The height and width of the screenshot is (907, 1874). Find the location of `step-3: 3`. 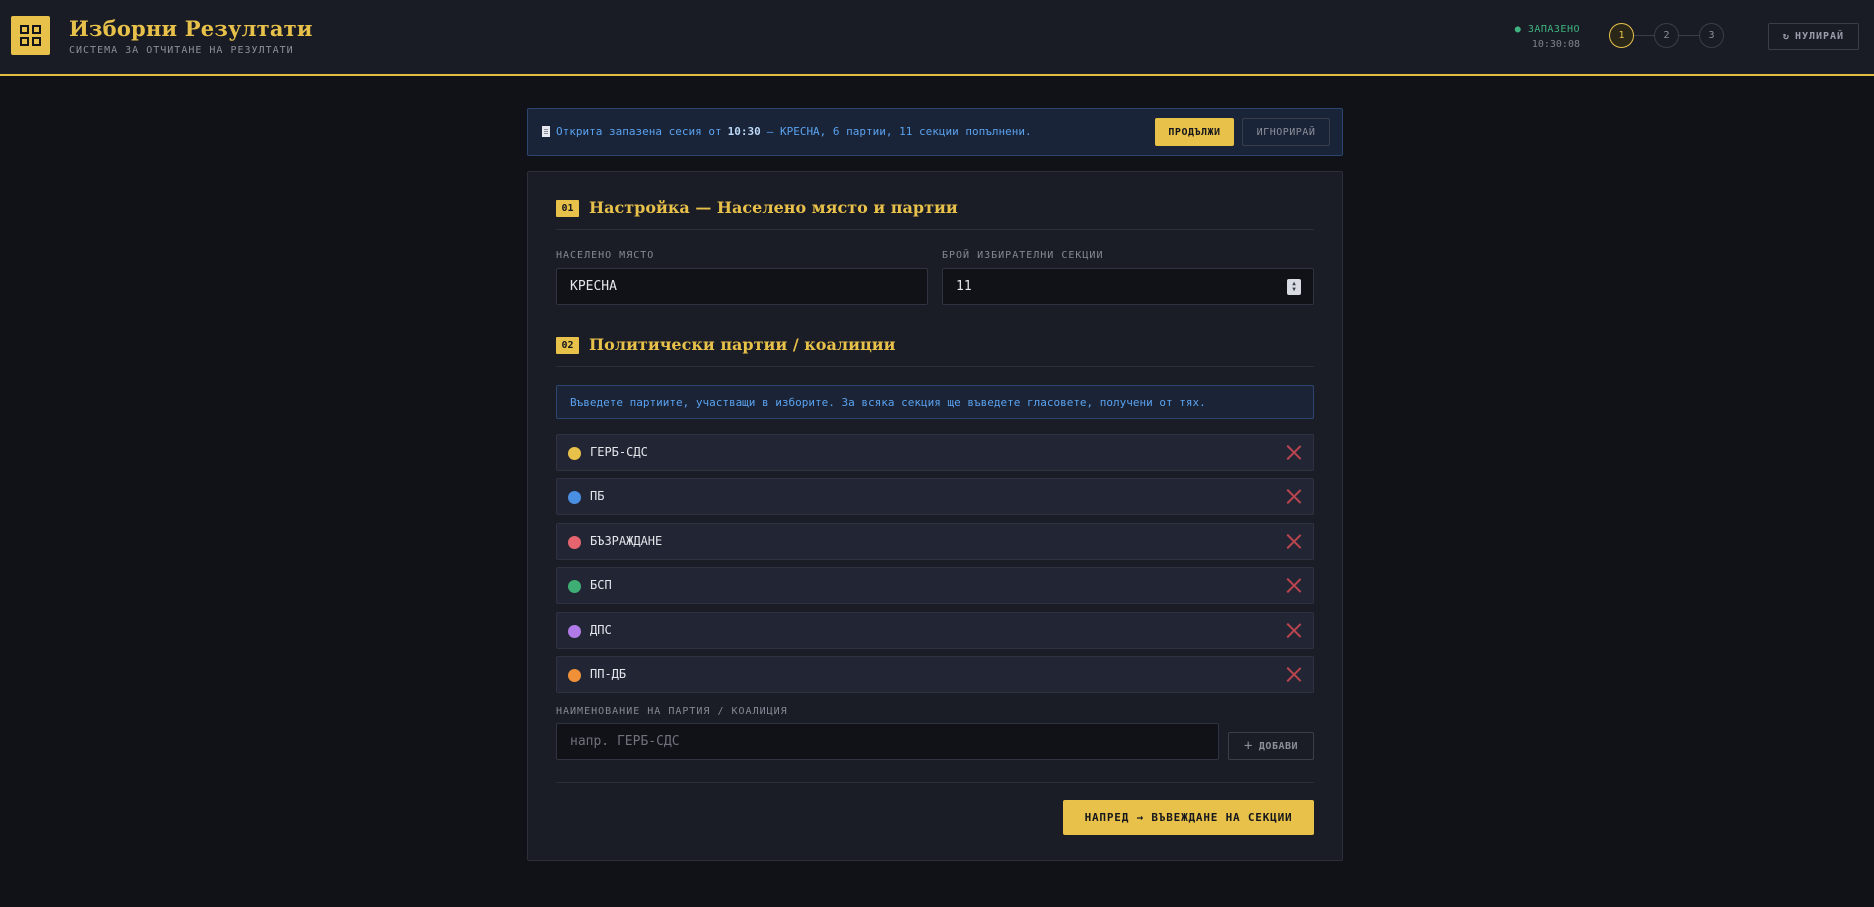

step-3: 3 is located at coordinates (1711, 35).